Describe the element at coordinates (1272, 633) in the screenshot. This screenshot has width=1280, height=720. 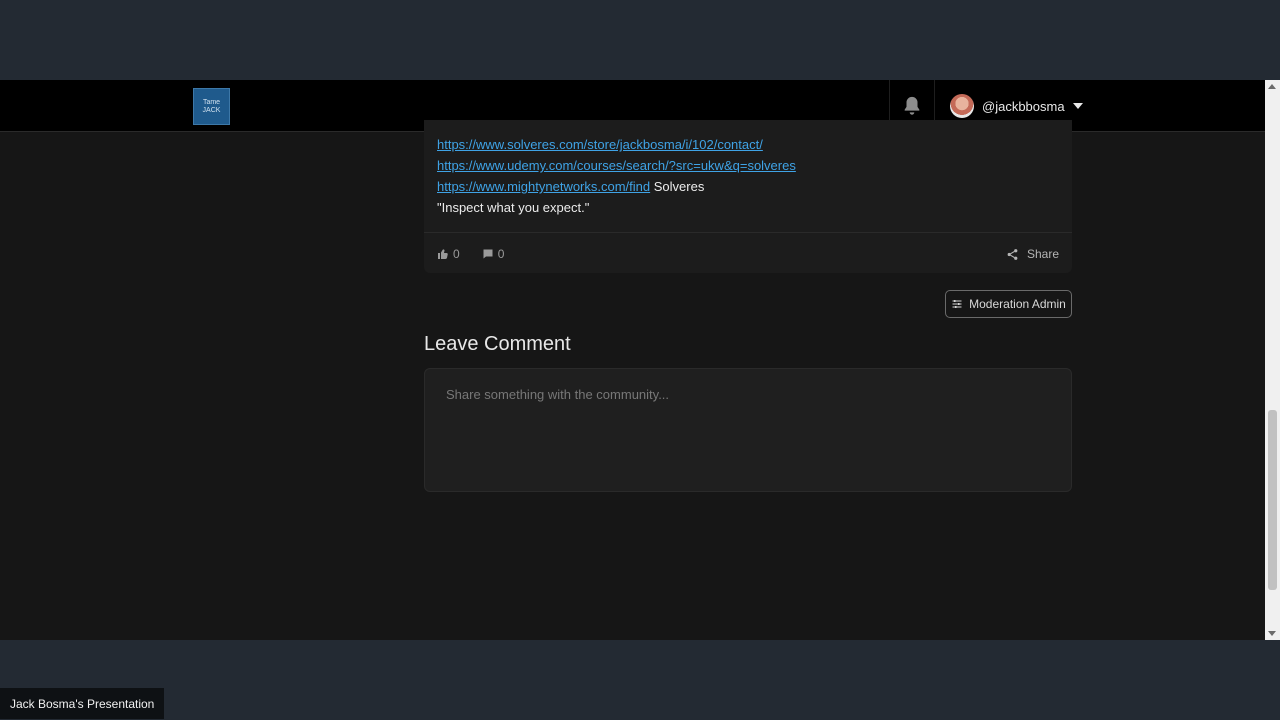
I see `scroll-down-icon` at that location.